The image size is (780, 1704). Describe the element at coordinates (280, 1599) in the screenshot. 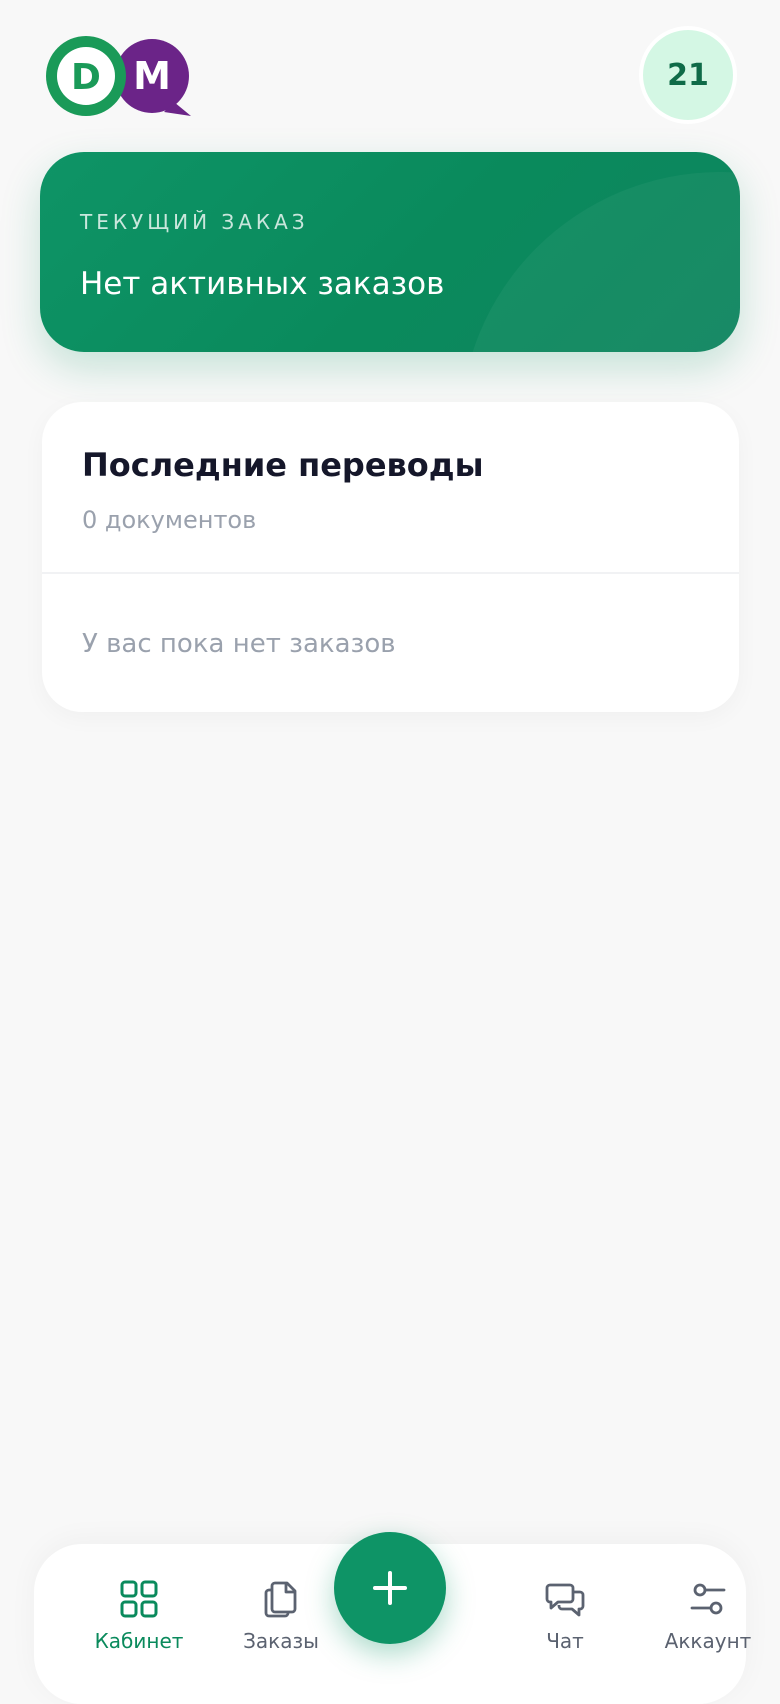

I see `documents-icon` at that location.